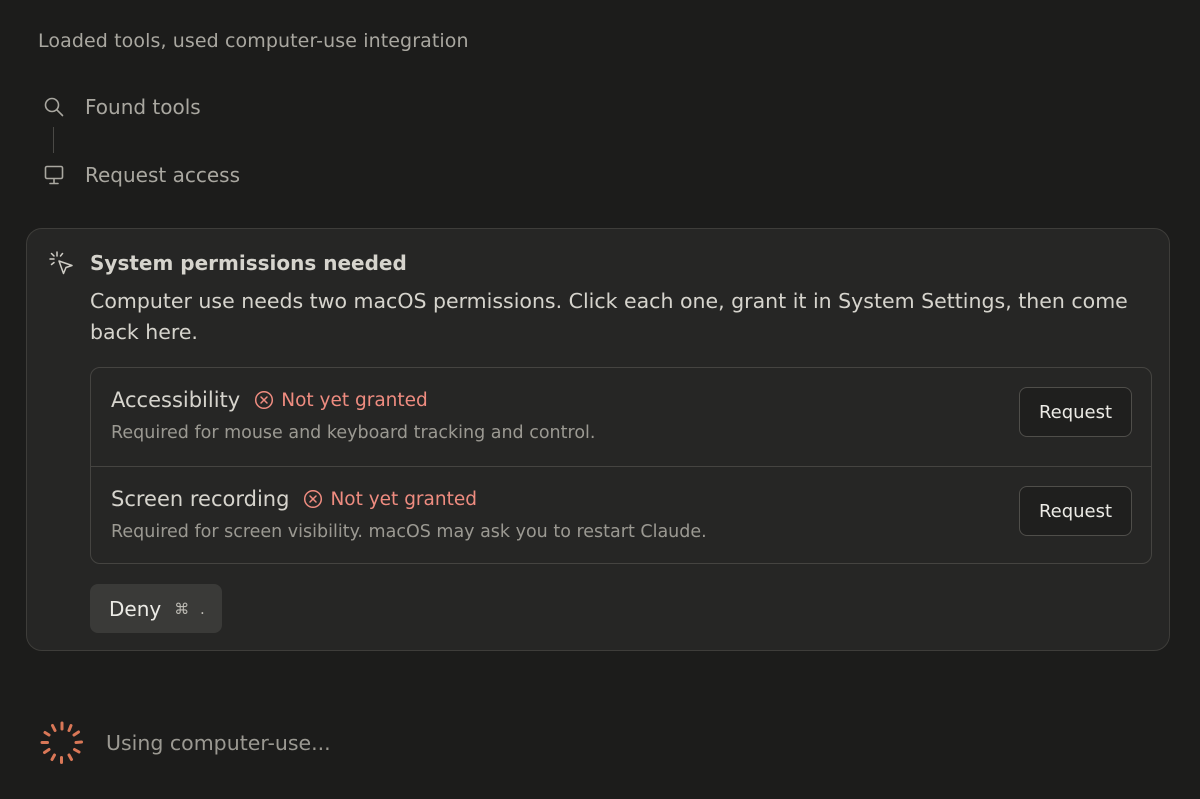 Image resolution: width=1200 pixels, height=799 pixels. What do you see at coordinates (1075, 412) in the screenshot?
I see `request-accessibility-button: Request` at bounding box center [1075, 412].